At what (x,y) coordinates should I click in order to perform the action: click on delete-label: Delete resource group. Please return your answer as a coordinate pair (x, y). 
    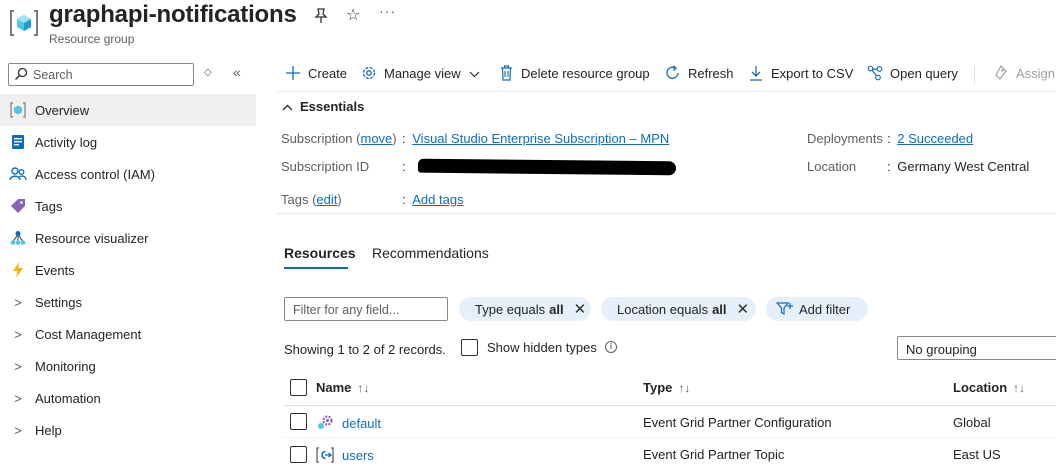
    Looking at the image, I should click on (585, 73).